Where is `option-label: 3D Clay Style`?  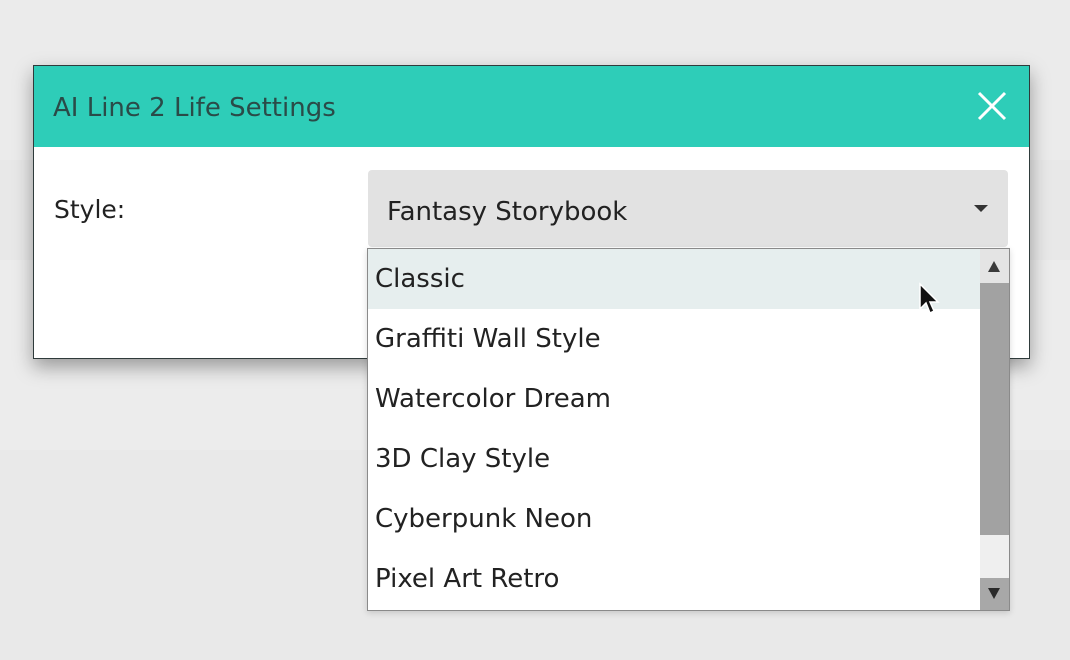 option-label: 3D Clay Style is located at coordinates (463, 459).